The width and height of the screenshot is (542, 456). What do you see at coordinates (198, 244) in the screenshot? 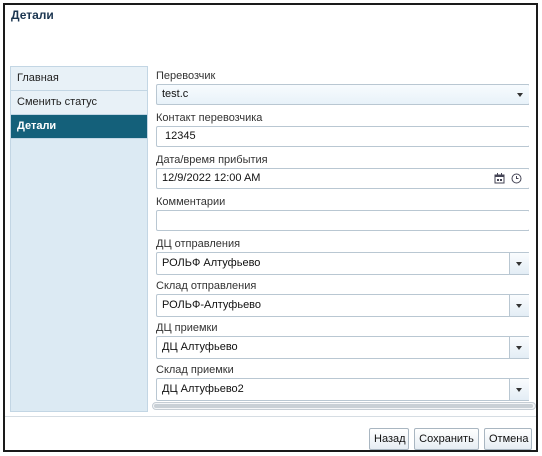
I see `dc-departure-label: ДЦ отправления` at bounding box center [198, 244].